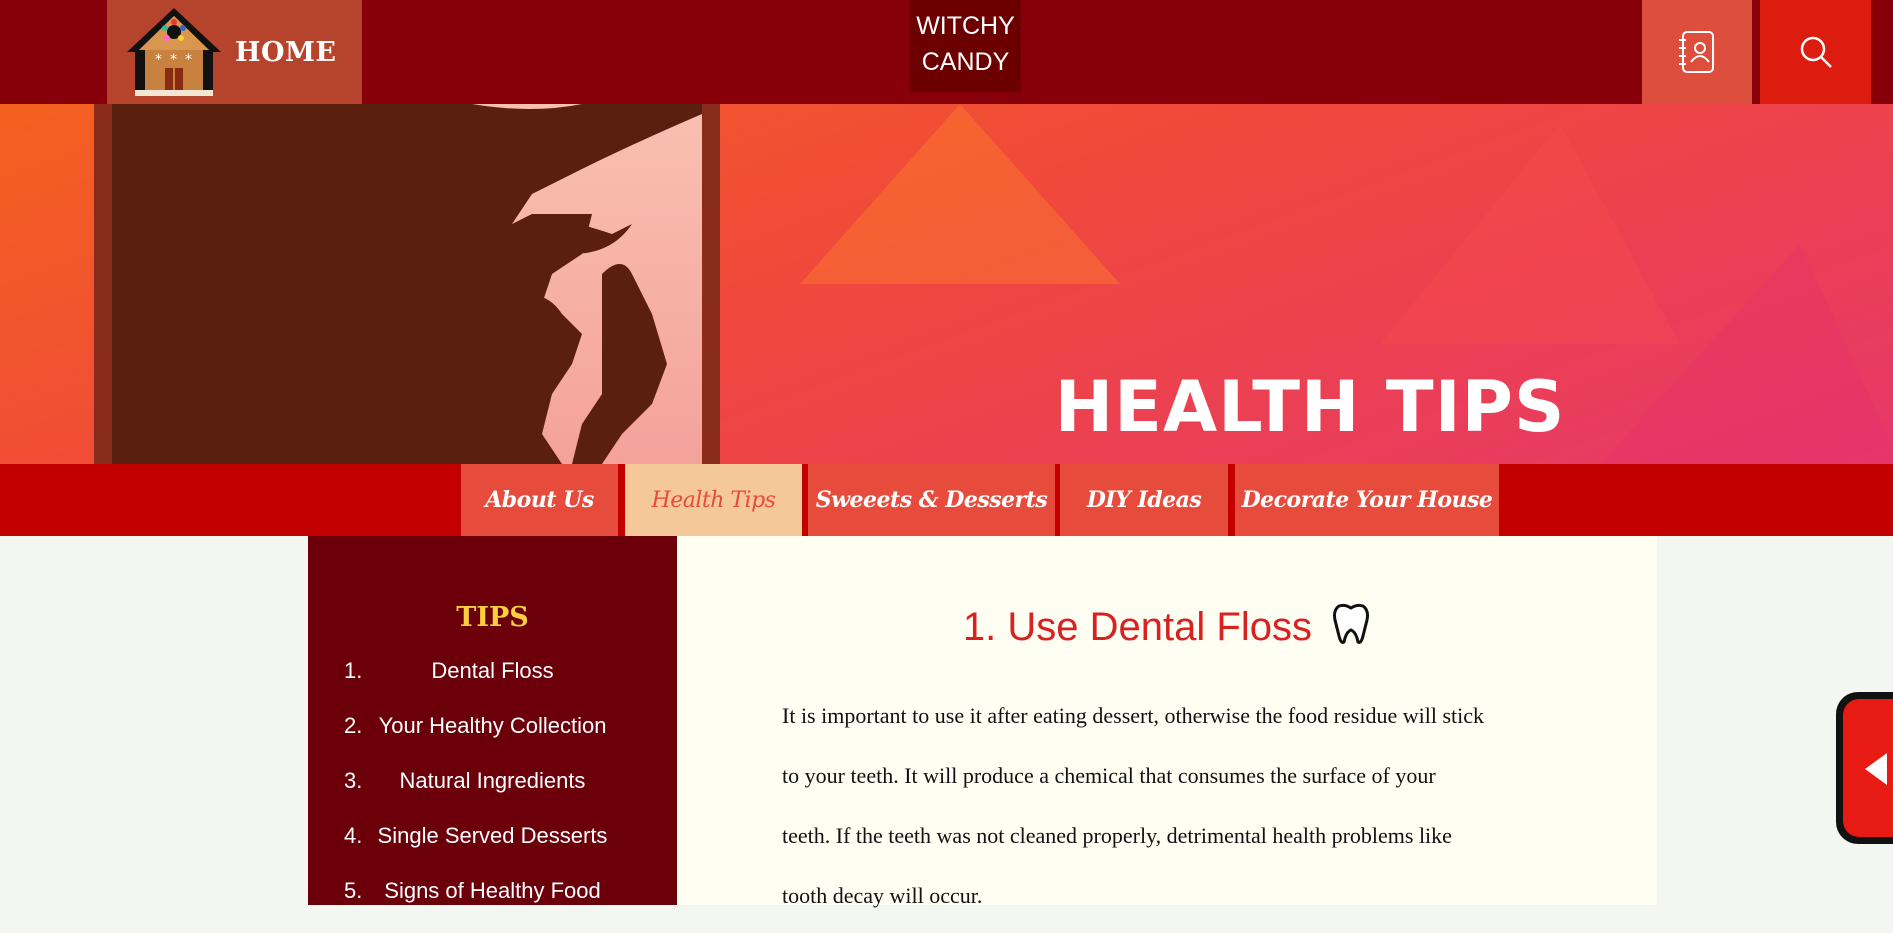 Image resolution: width=1893 pixels, height=933 pixels. Describe the element at coordinates (492, 905) in the screenshot. I see `tip-link-signs-healthy-food: 5. Signs of Healthy Food` at that location.